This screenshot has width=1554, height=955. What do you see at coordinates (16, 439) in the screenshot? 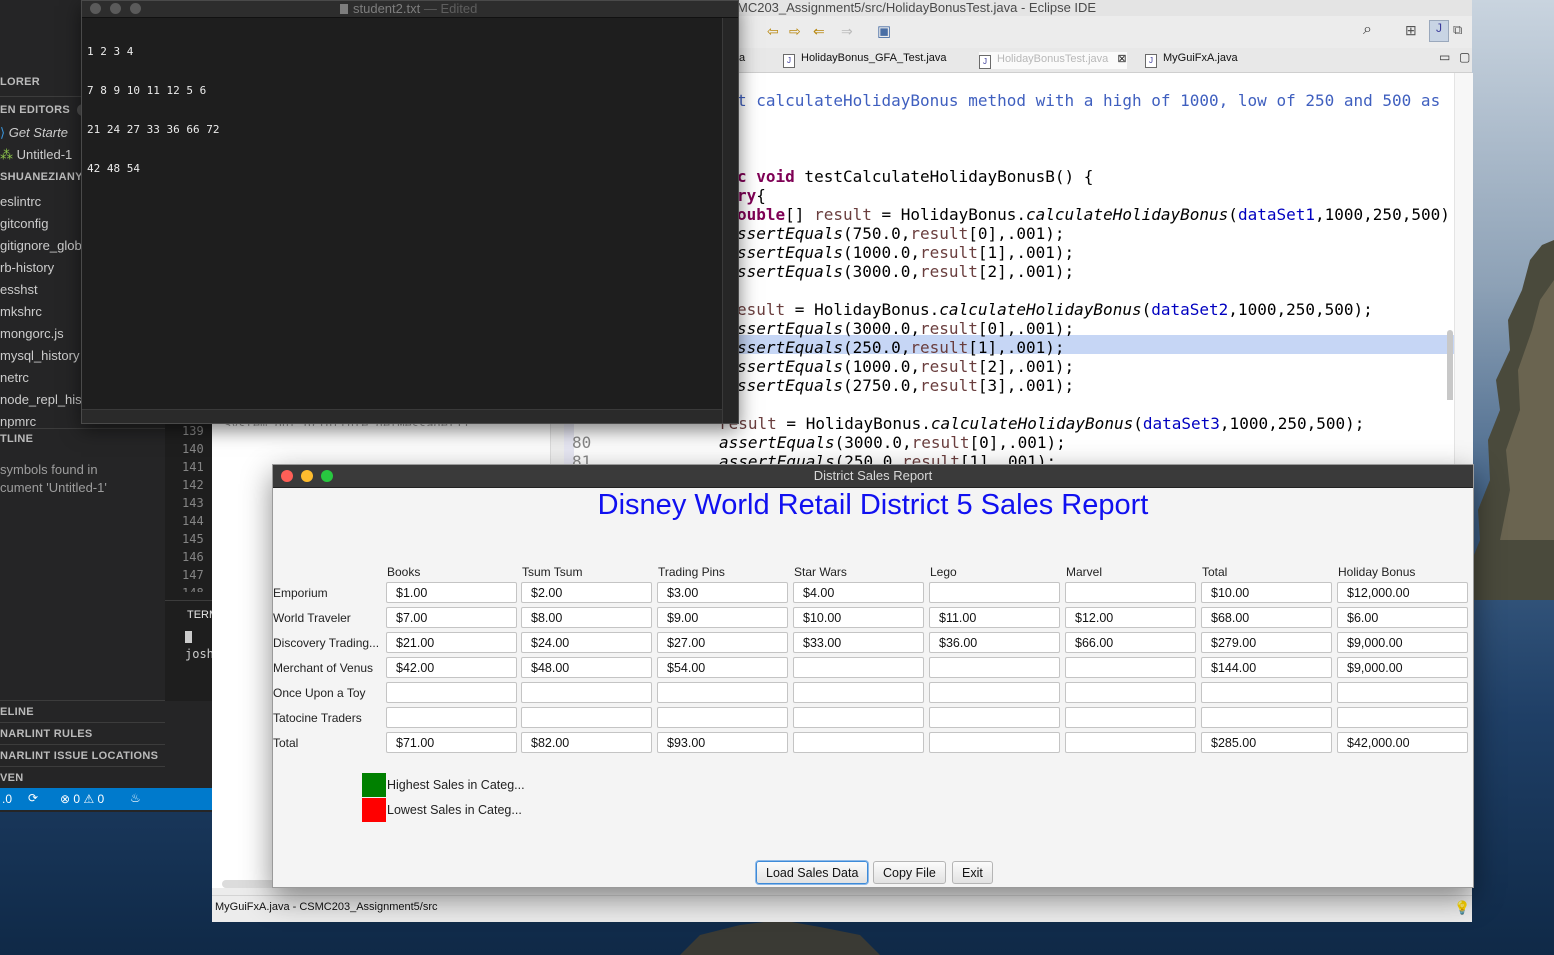
I see `outline-header: TLINE` at bounding box center [16, 439].